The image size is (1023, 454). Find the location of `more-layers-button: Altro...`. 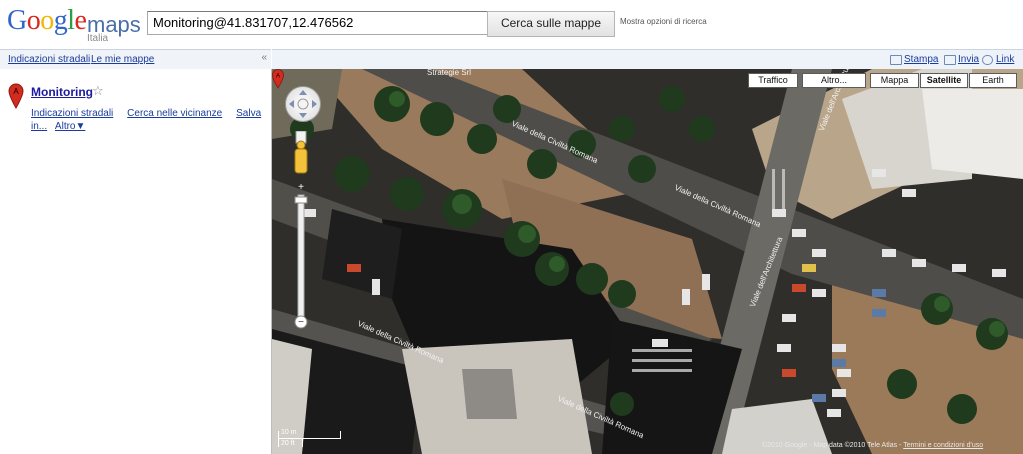

more-layers-button: Altro... is located at coordinates (834, 80).